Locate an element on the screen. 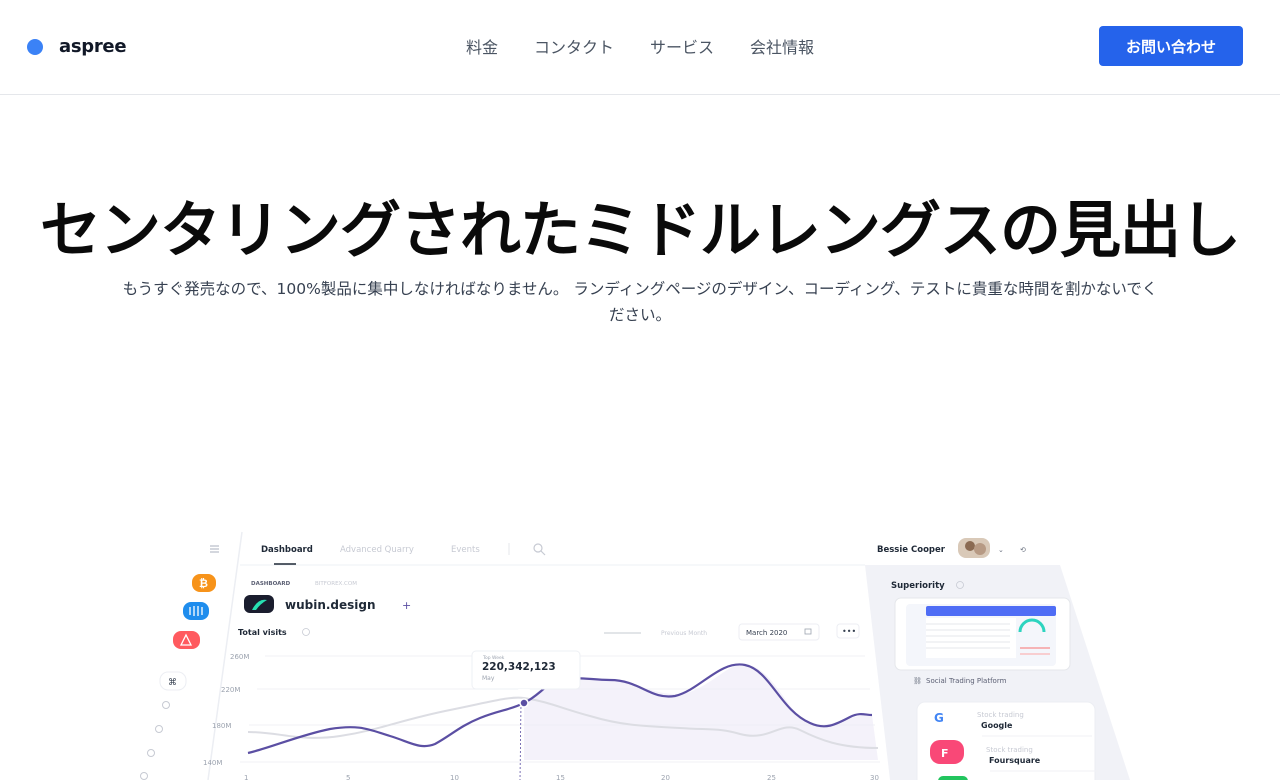  svg-text: F is located at coordinates (945, 753).